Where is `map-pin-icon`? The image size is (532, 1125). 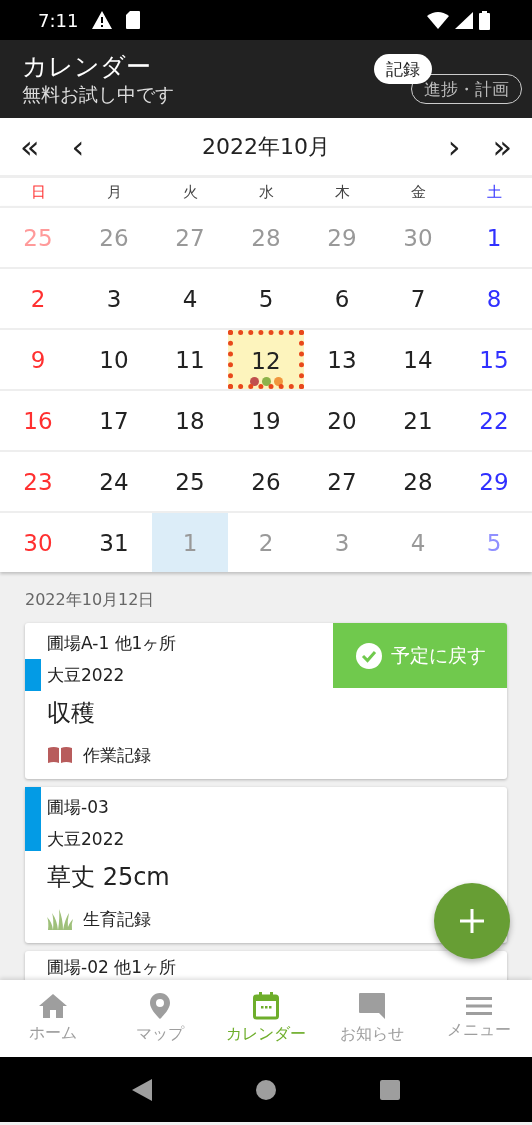 map-pin-icon is located at coordinates (159, 1006).